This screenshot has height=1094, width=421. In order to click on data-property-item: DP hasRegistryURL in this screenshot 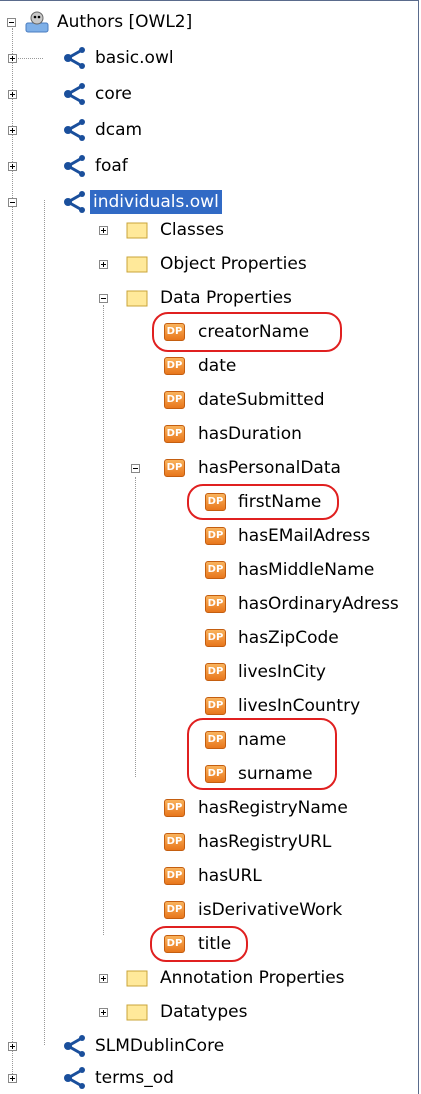, I will do `click(167, 842)`.